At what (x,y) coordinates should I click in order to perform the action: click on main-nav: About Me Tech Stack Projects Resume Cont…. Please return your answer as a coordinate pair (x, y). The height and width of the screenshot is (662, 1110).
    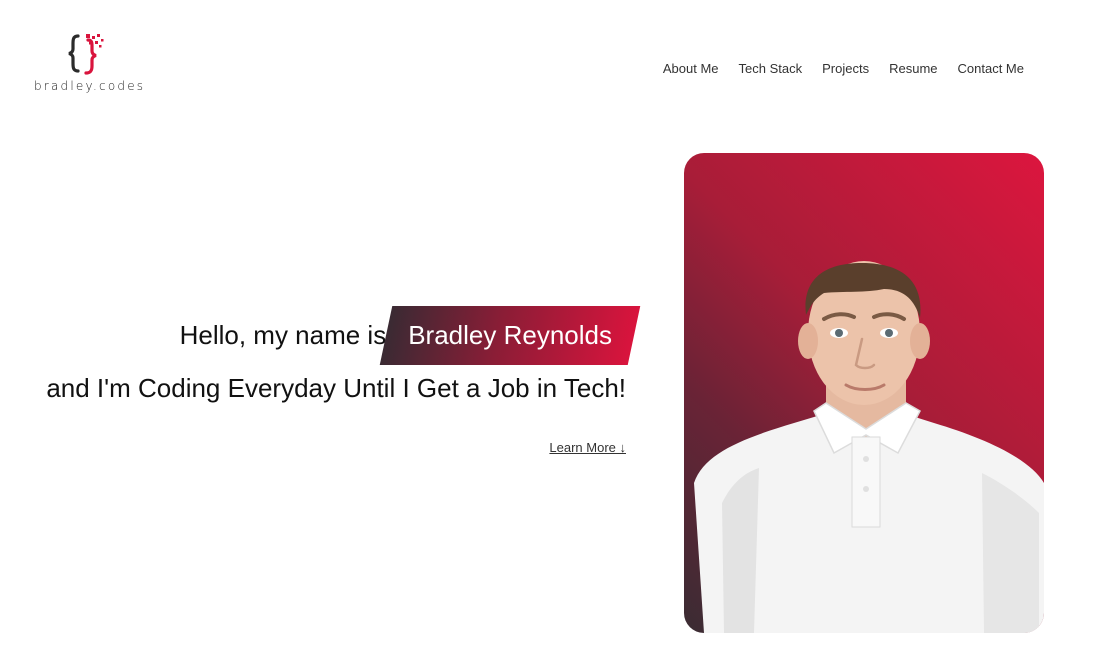
    Looking at the image, I should click on (843, 68).